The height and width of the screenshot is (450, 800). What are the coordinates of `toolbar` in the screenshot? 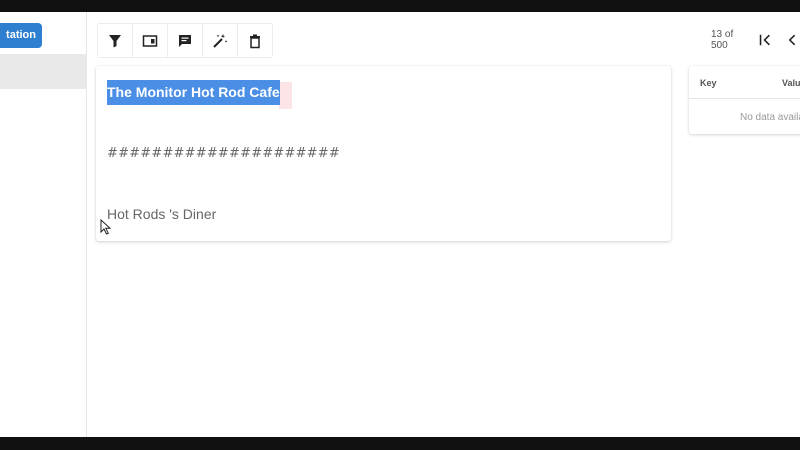 It's located at (185, 40).